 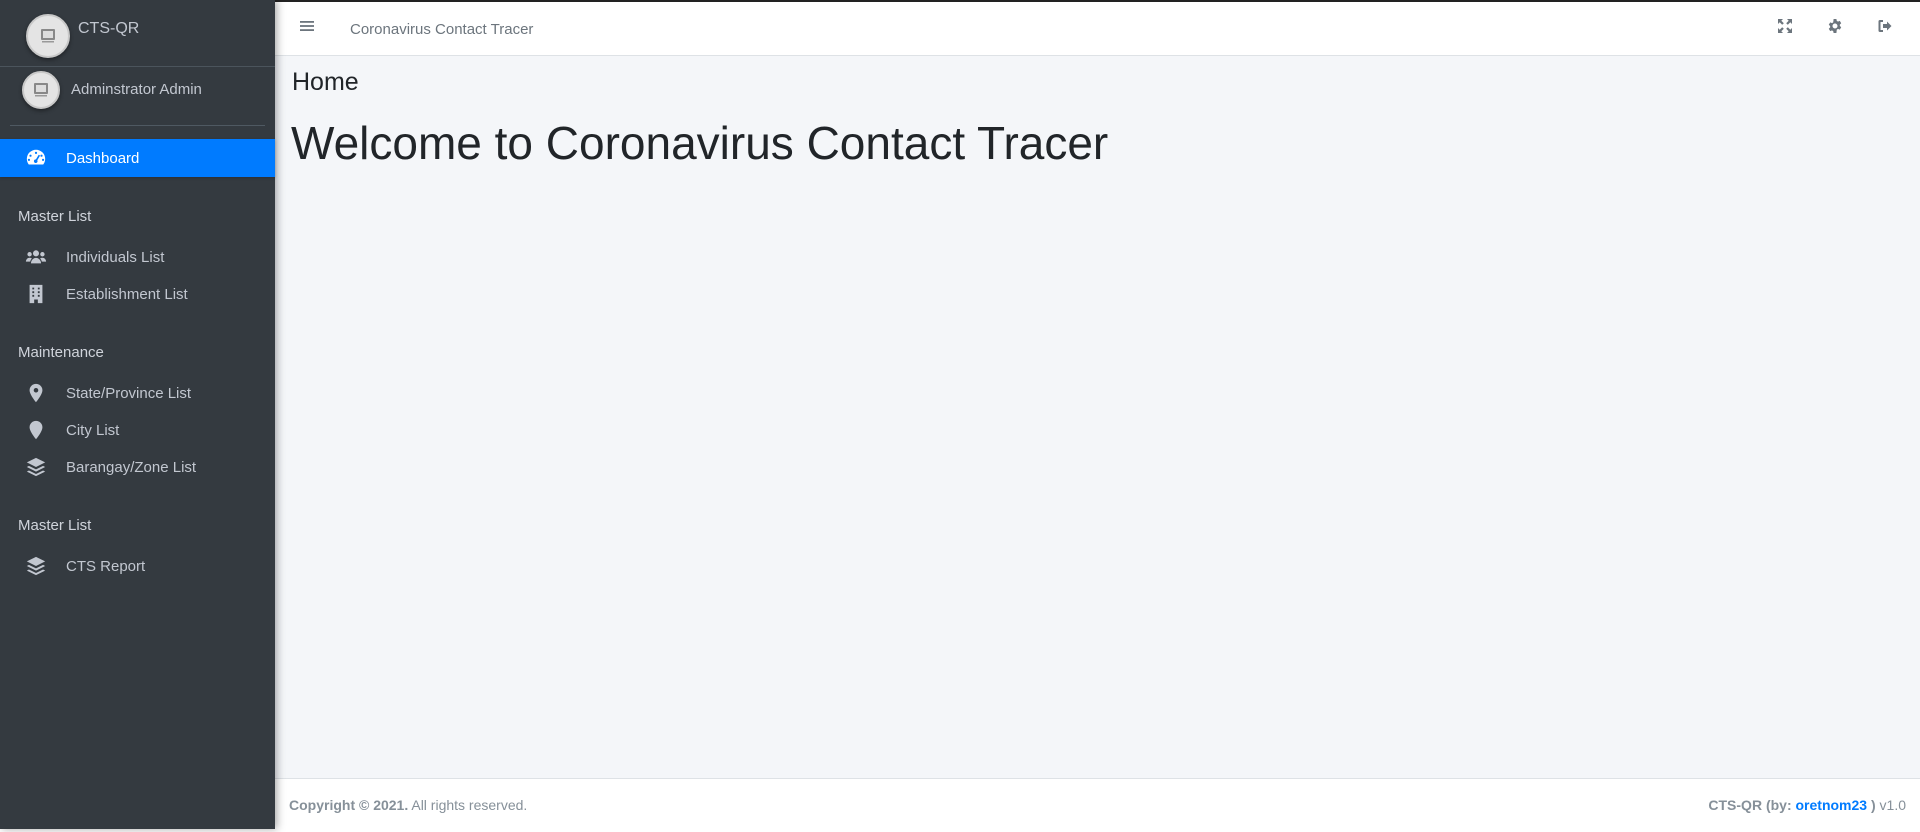 I want to click on footer-credits: CTS-QR (by: oretnom23 ) v1.0, so click(x=1807, y=805).